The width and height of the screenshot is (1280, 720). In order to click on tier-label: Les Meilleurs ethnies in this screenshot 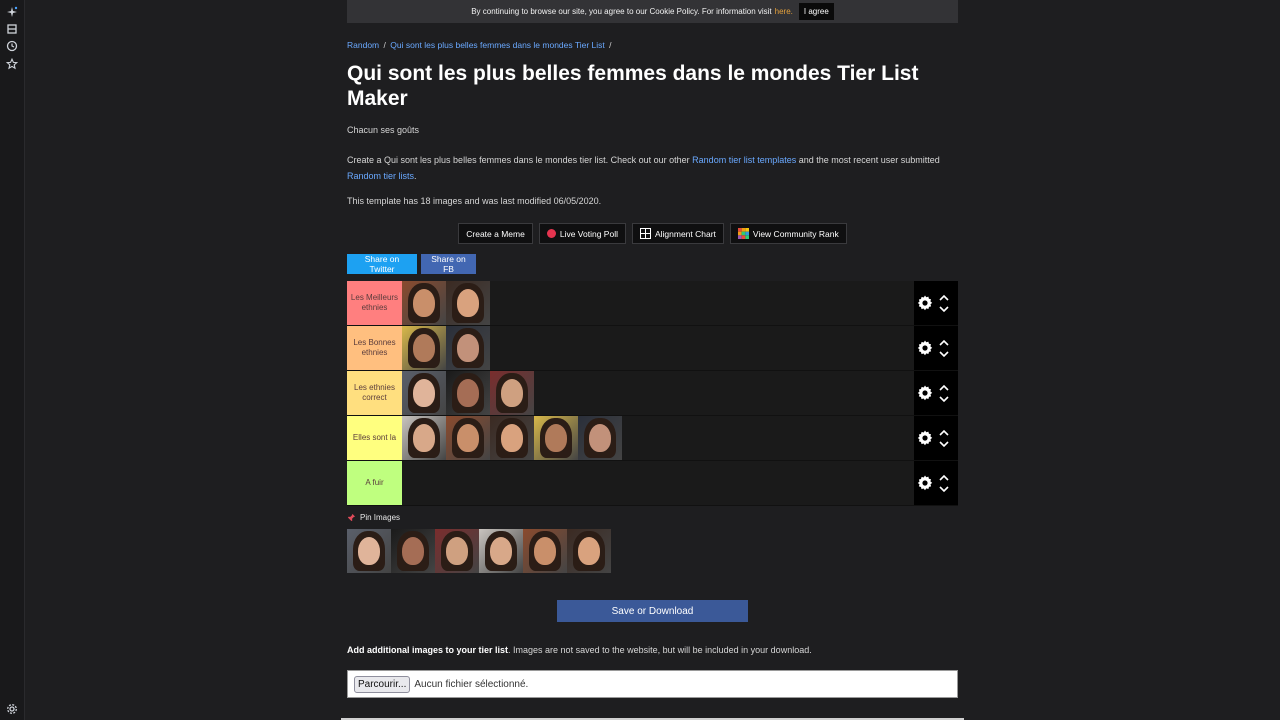, I will do `click(374, 303)`.